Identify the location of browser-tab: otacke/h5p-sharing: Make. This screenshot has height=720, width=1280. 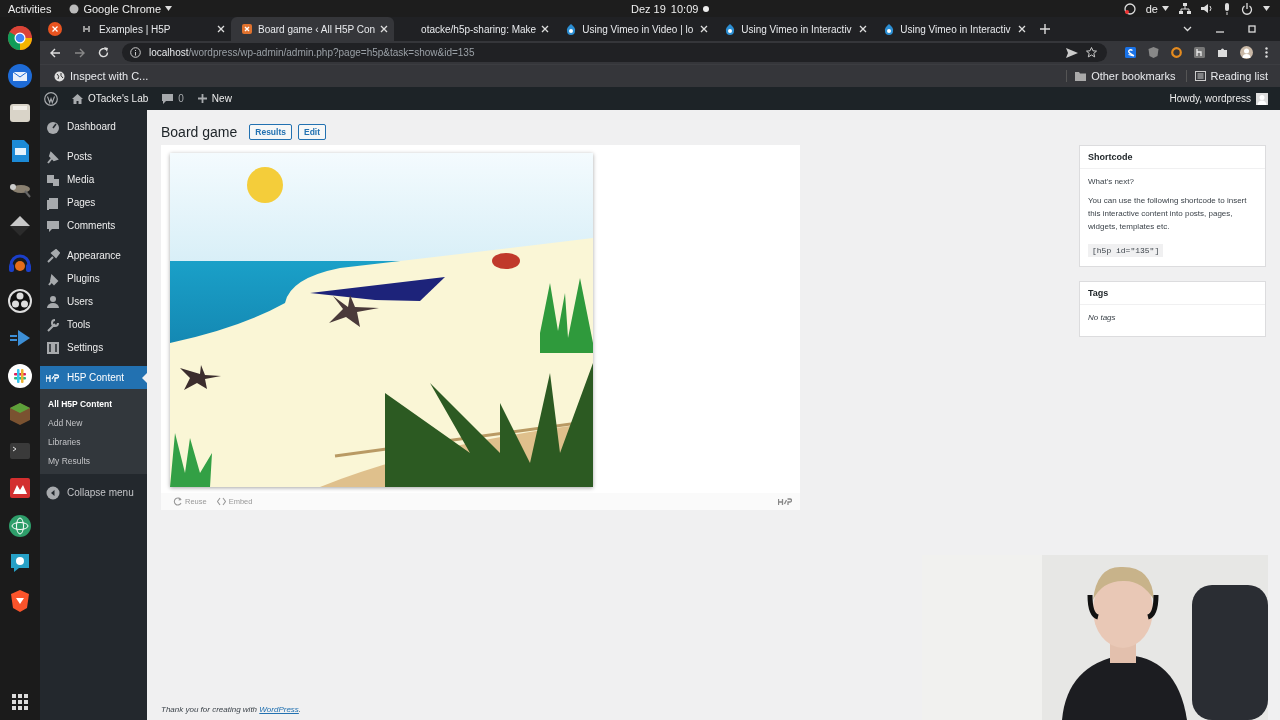
(475, 29).